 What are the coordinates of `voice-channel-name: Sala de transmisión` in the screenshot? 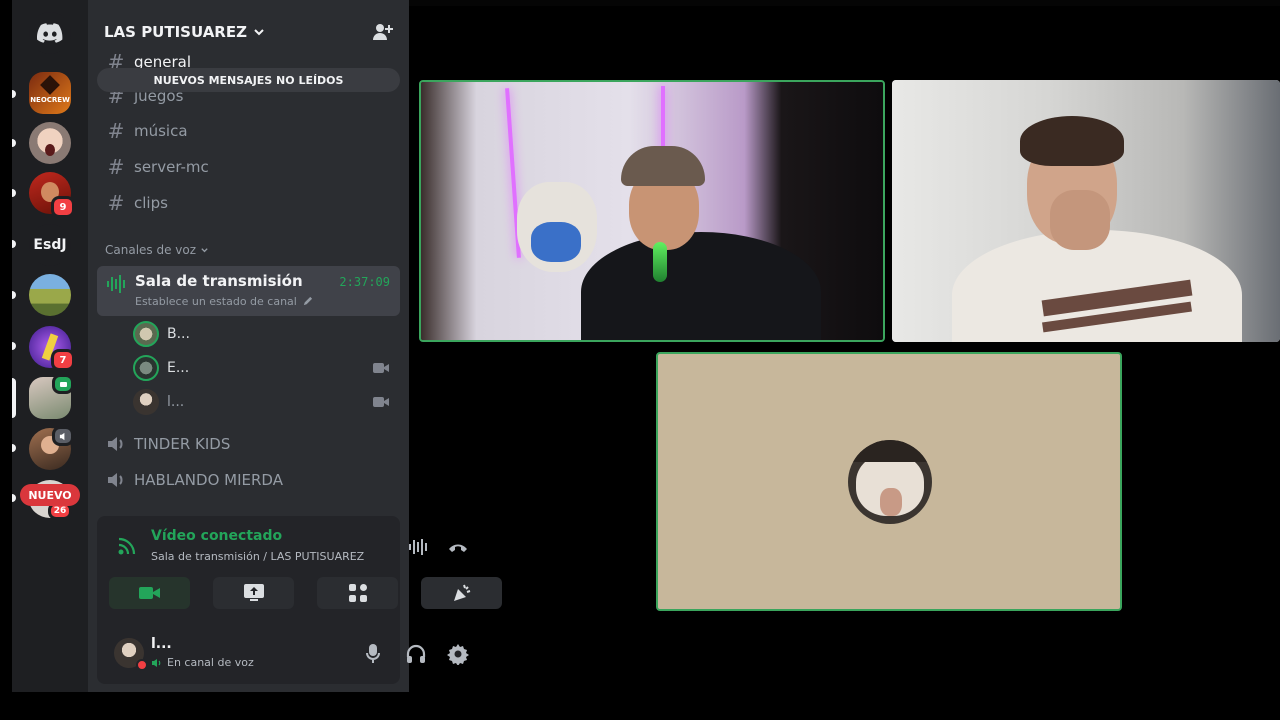 It's located at (219, 281).